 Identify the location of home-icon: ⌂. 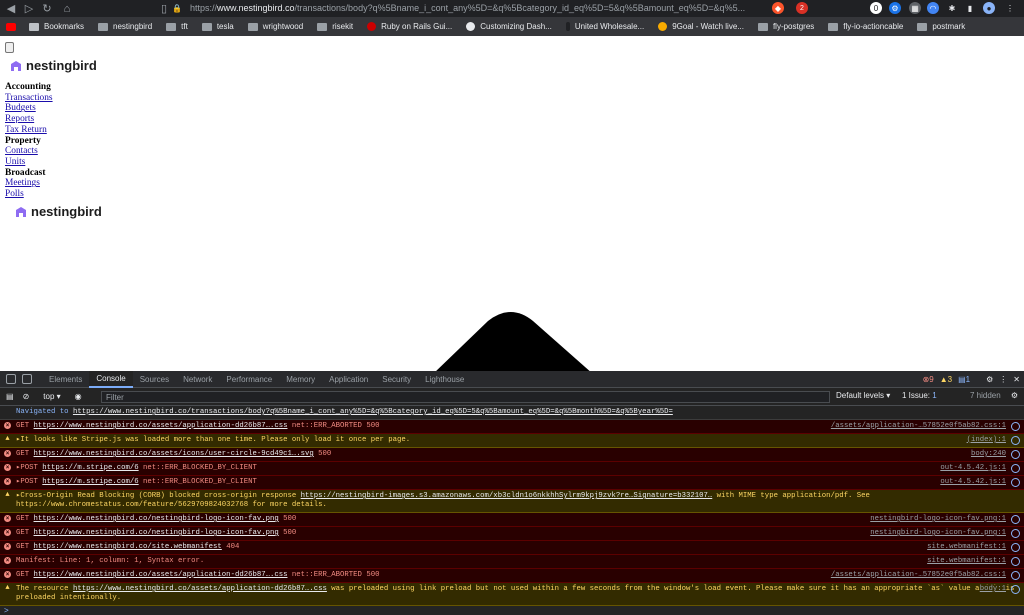
(67, 9).